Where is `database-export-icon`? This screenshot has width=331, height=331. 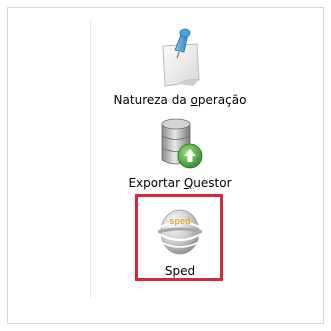 database-export-icon is located at coordinates (182, 143).